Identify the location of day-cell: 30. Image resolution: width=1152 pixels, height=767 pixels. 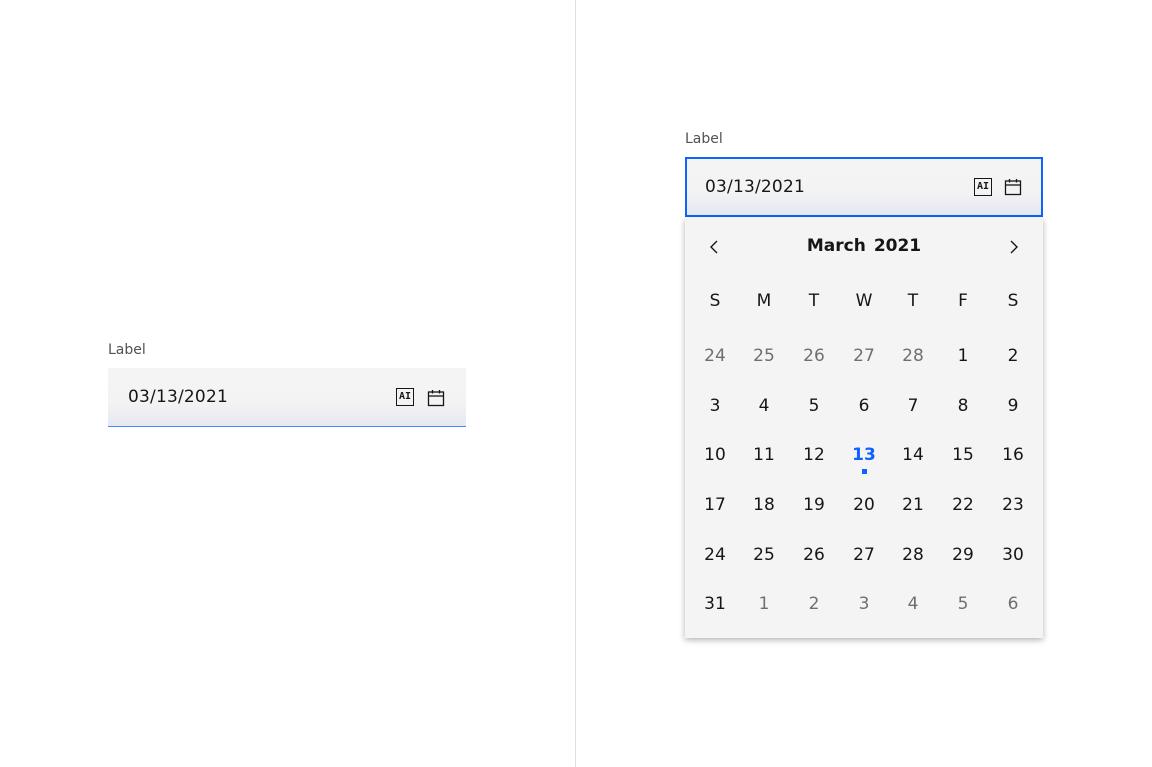
(1013, 555).